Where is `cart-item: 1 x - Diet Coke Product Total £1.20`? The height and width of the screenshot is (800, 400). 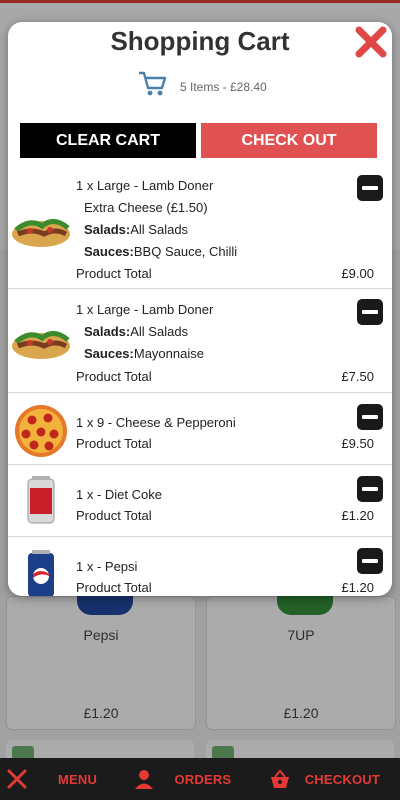
cart-item: 1 x - Diet Coke Product Total £1.20 is located at coordinates (200, 500).